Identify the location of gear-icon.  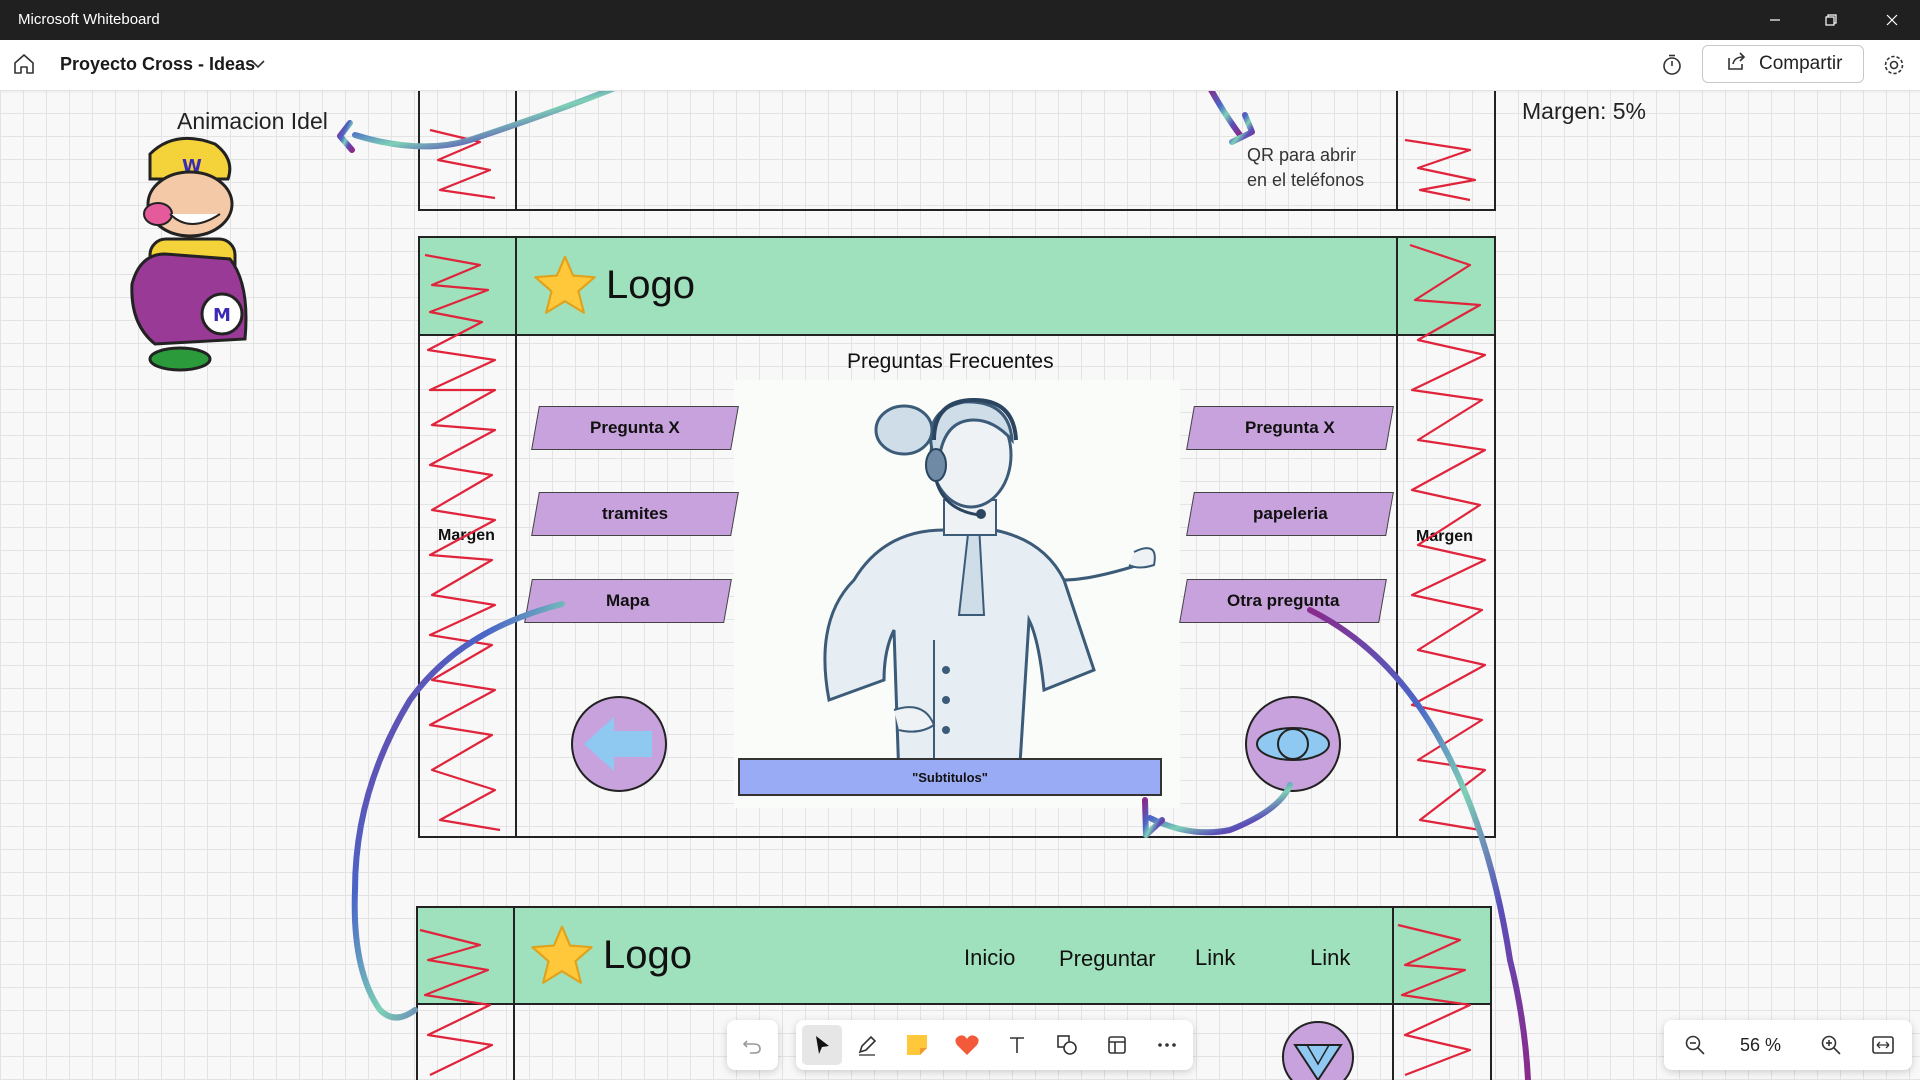
(1894, 67).